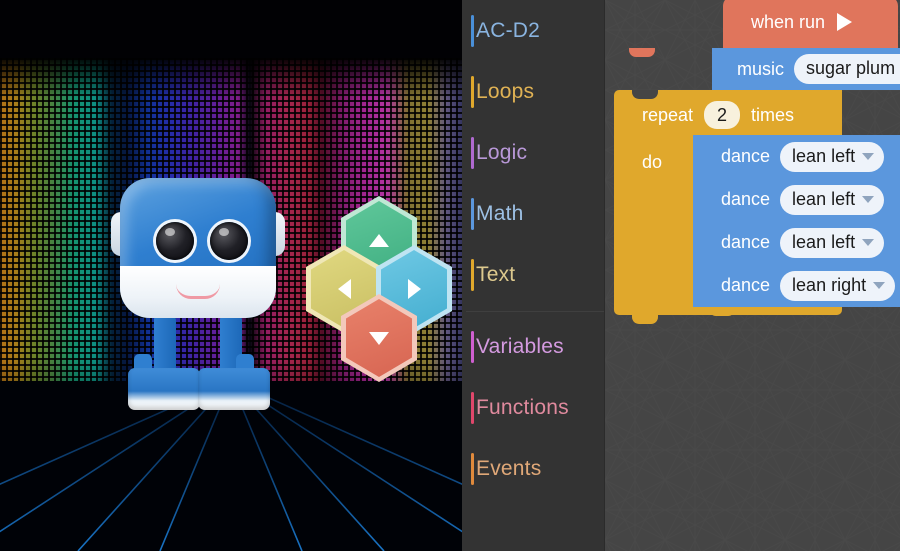 The width and height of the screenshot is (900, 551). Describe the element at coordinates (533, 152) in the screenshot. I see `toolbox-category-logic: Logic` at that location.